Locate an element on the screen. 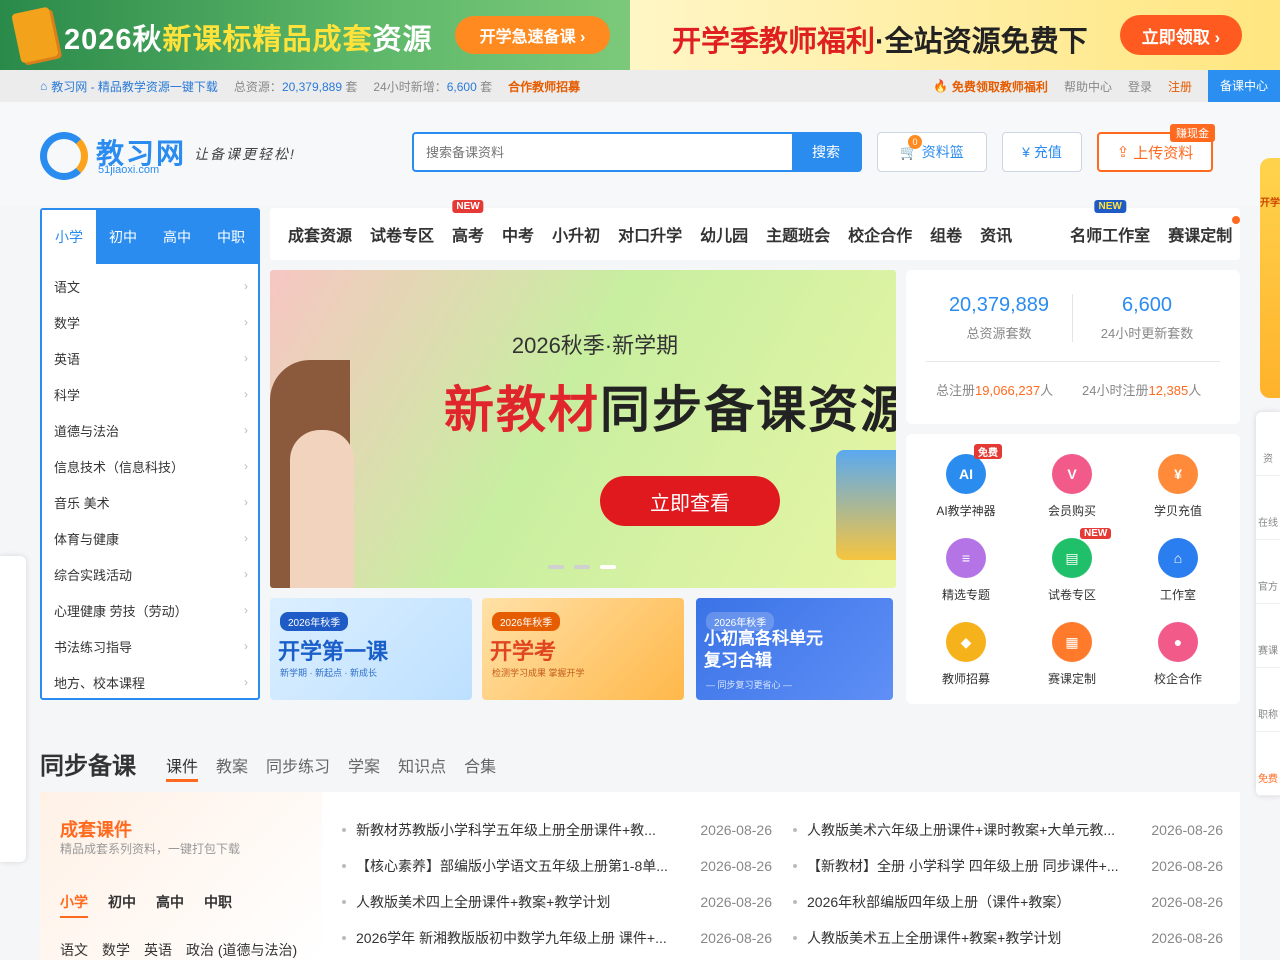 The height and width of the screenshot is (960, 1280). right-side-toolbar: 资 在线 官方 赛课 职称 免费 is located at coordinates (1268, 604).